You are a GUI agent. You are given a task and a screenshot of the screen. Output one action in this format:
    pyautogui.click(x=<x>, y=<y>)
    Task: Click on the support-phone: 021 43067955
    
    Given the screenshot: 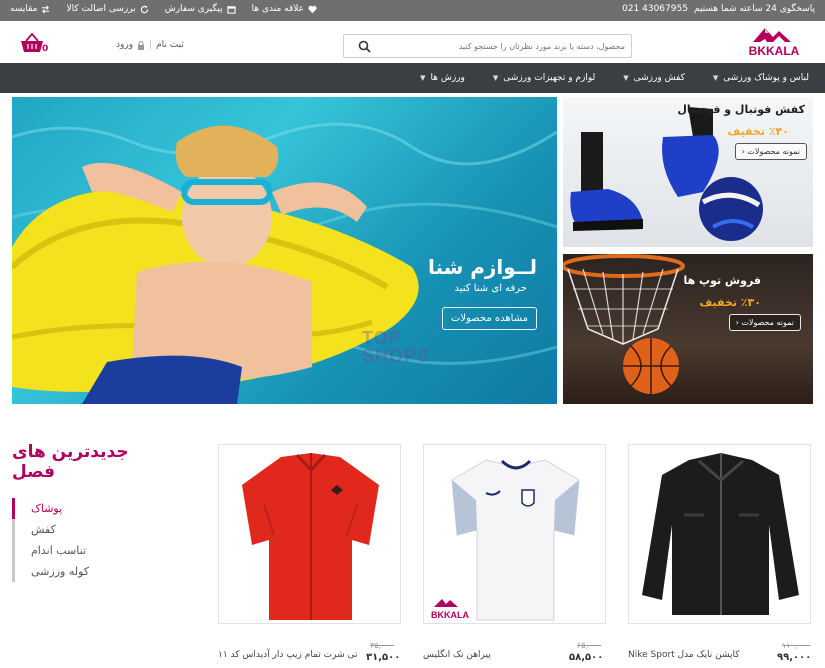 What is the action you would take?
    pyautogui.click(x=655, y=9)
    